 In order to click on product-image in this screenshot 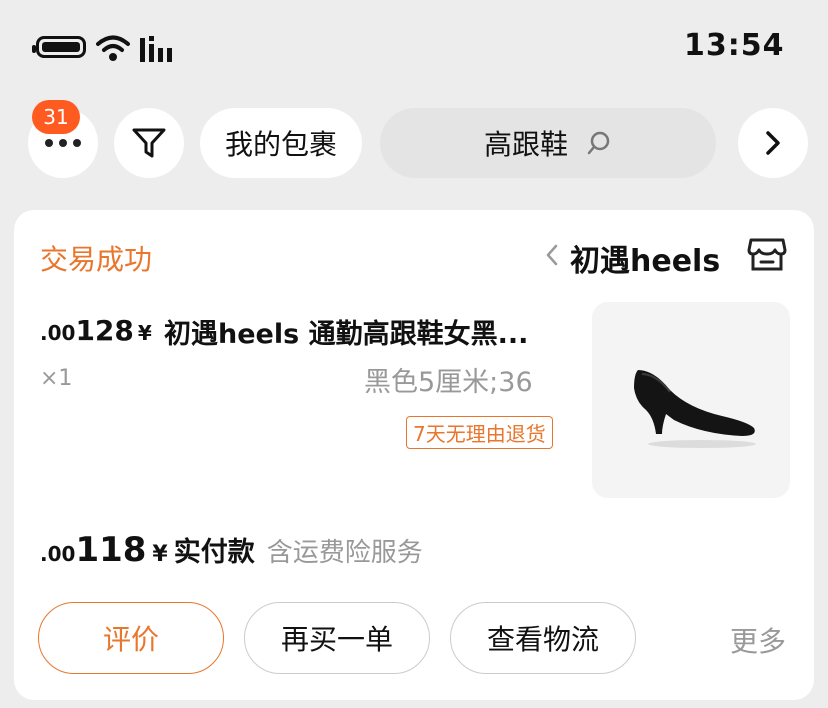, I will do `click(691, 400)`.